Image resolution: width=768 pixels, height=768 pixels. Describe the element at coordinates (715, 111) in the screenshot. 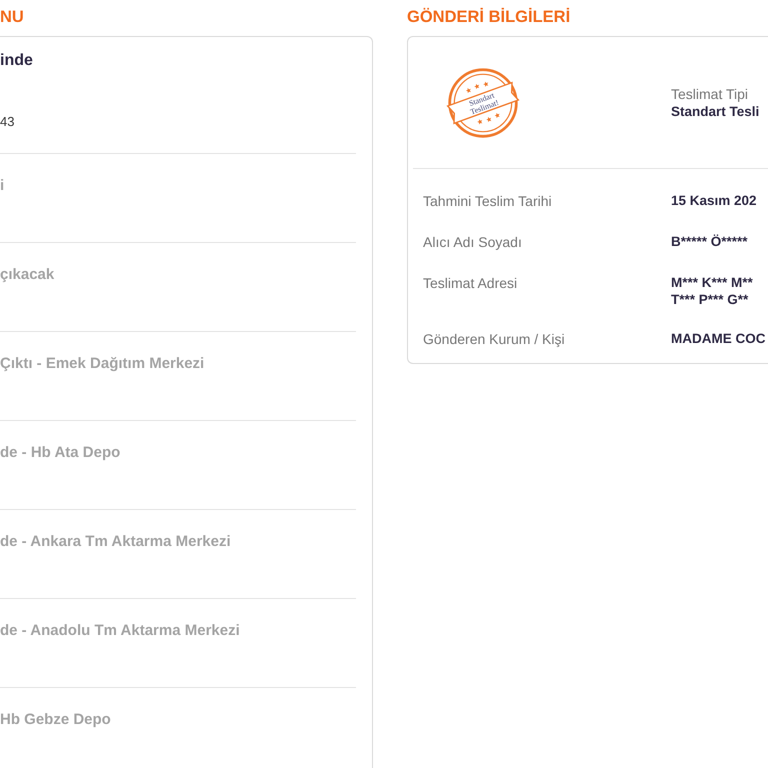

I see `delivery-type-value: Standart Tesli` at that location.